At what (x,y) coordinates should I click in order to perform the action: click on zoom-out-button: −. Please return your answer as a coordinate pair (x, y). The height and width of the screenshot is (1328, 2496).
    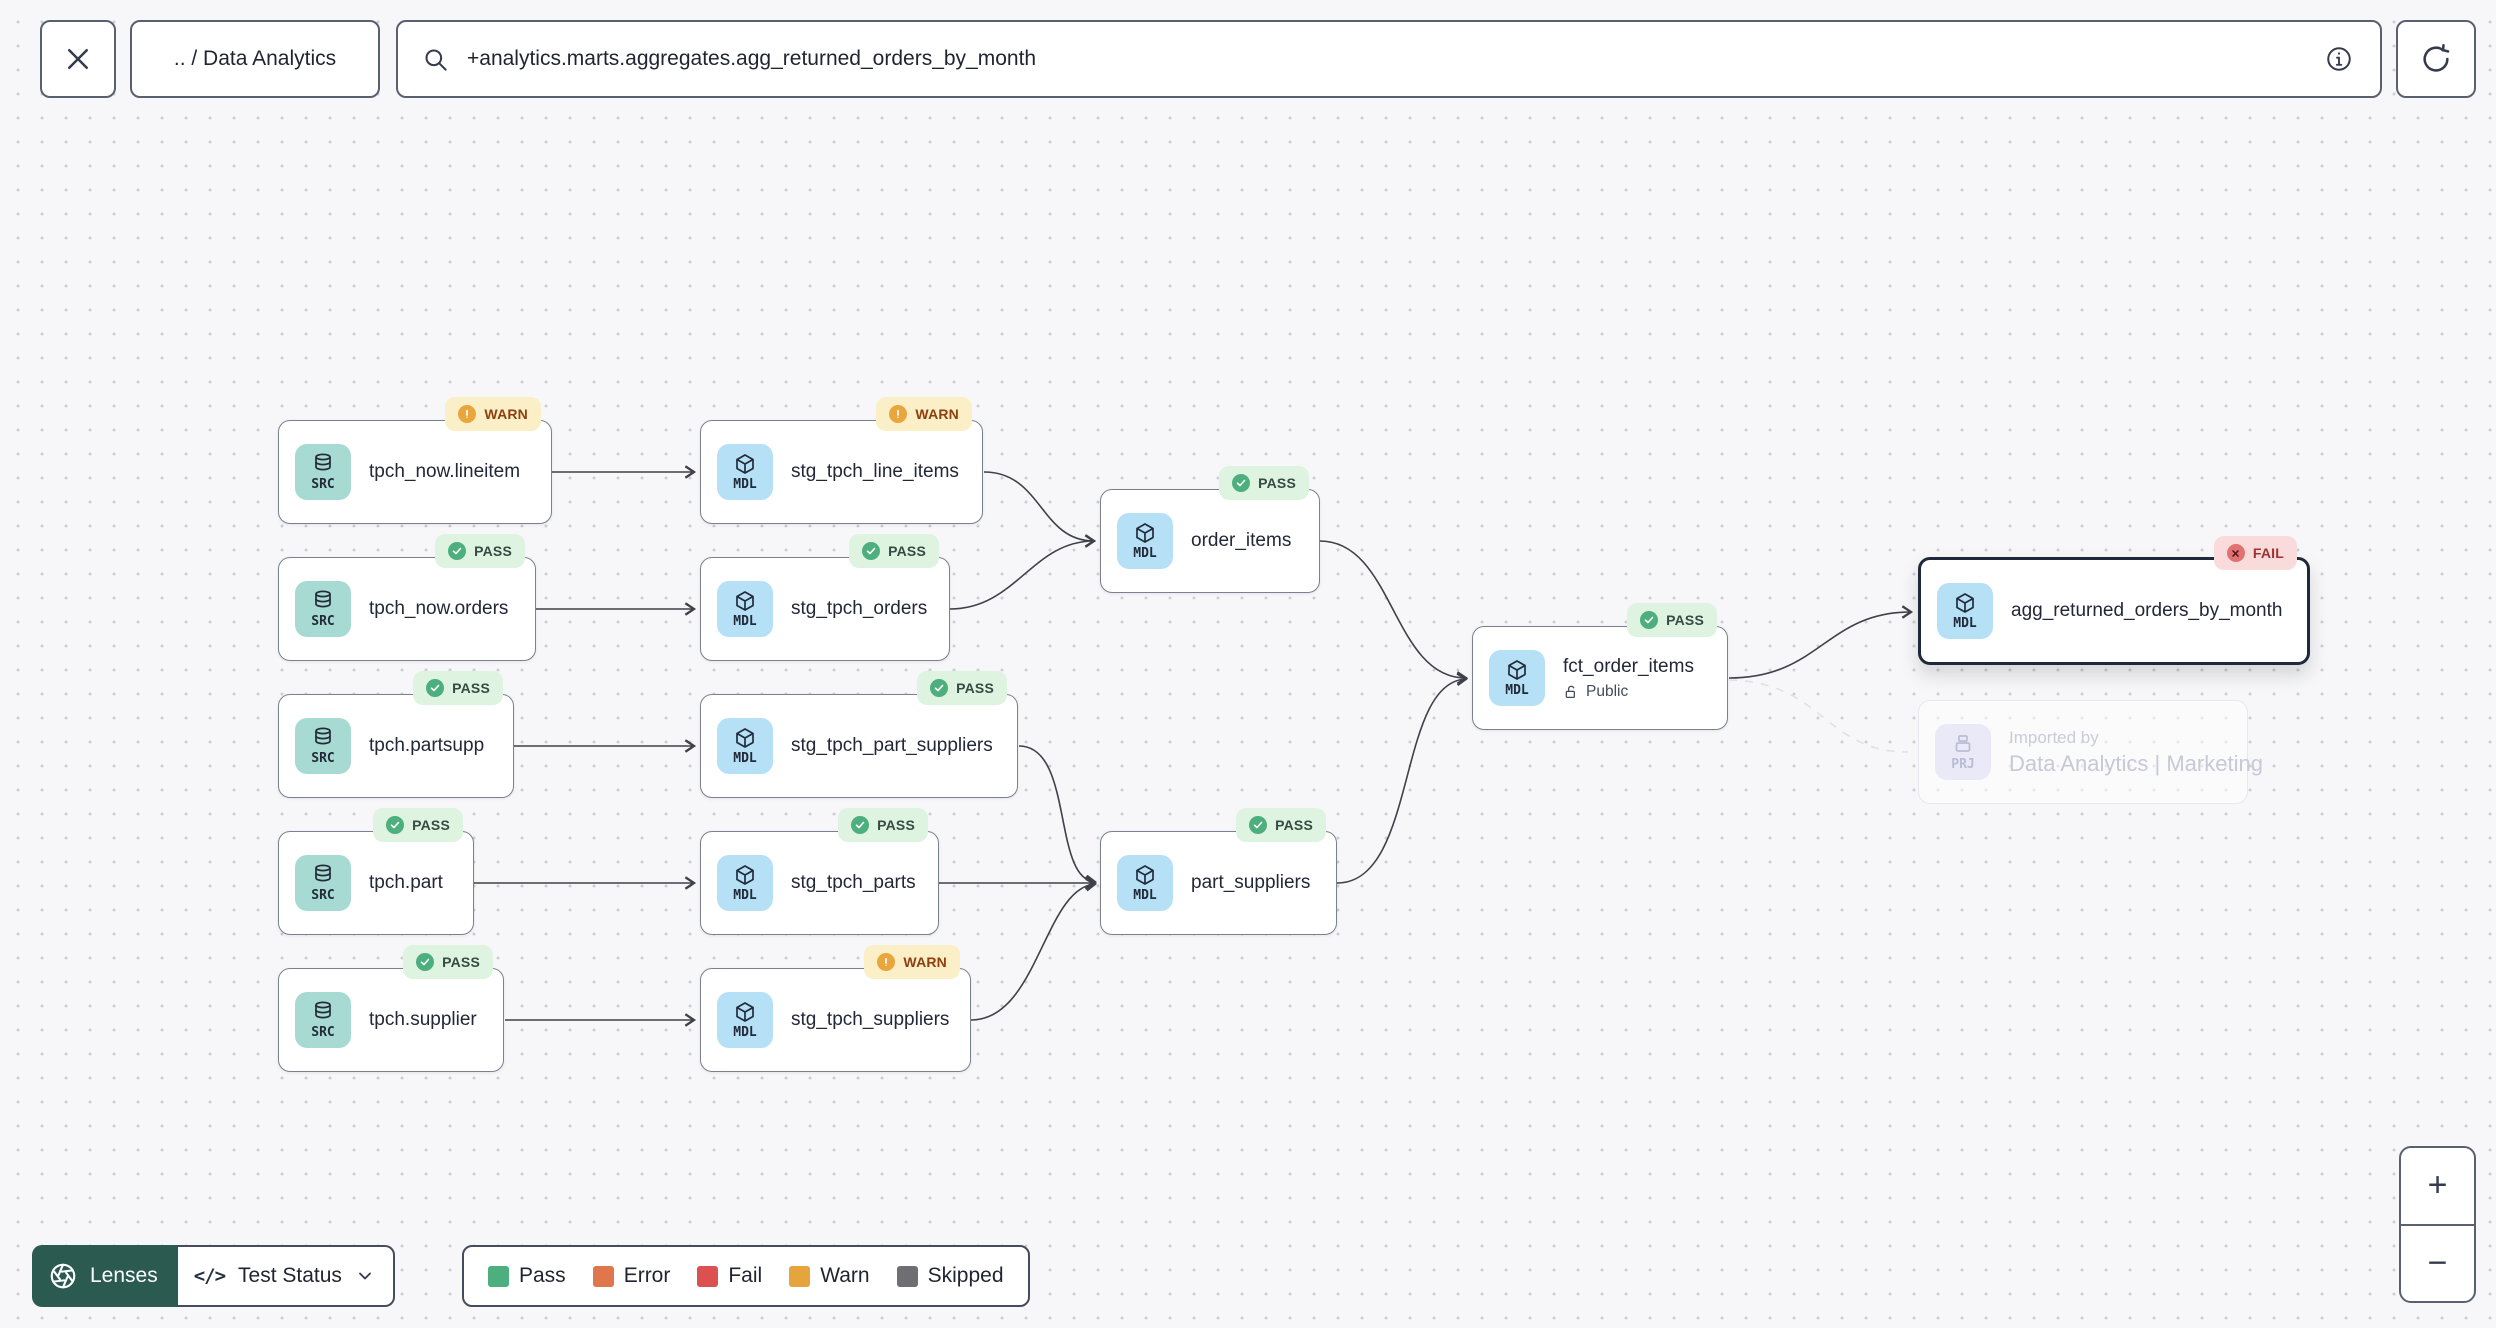
    Looking at the image, I should click on (2437, 1264).